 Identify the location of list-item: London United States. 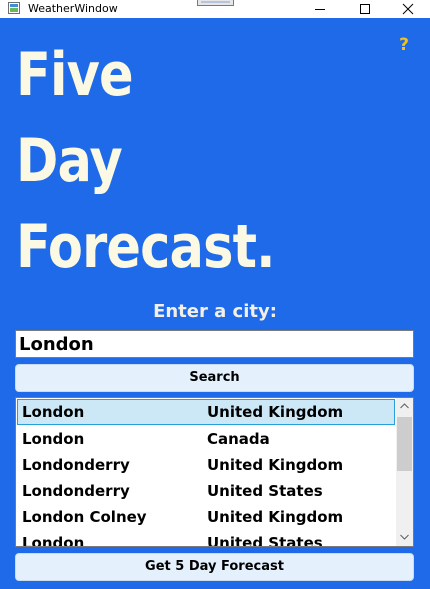
(206, 538).